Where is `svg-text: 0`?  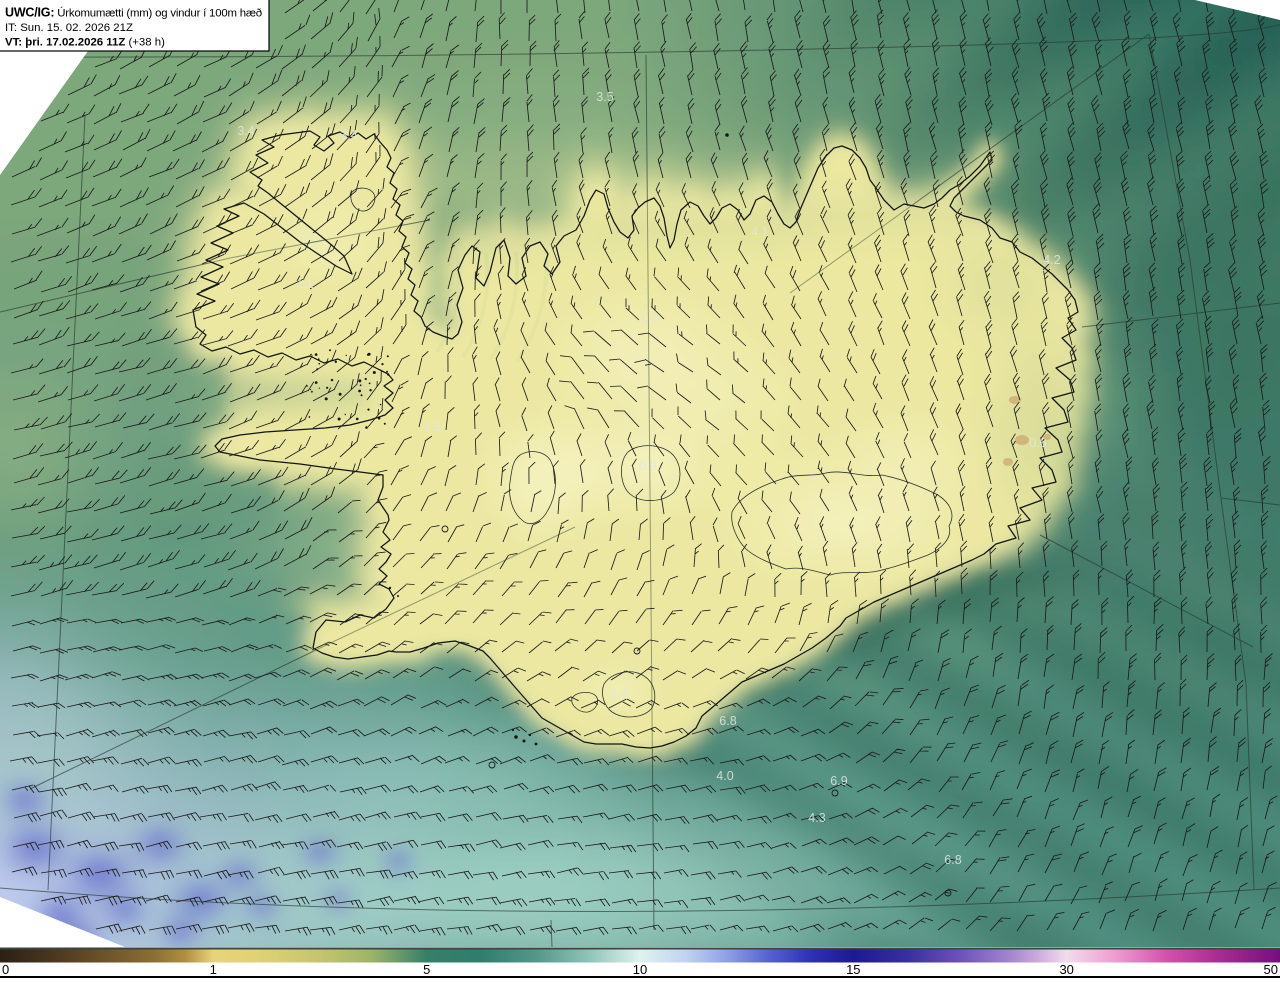
svg-text: 0 is located at coordinates (5, 969).